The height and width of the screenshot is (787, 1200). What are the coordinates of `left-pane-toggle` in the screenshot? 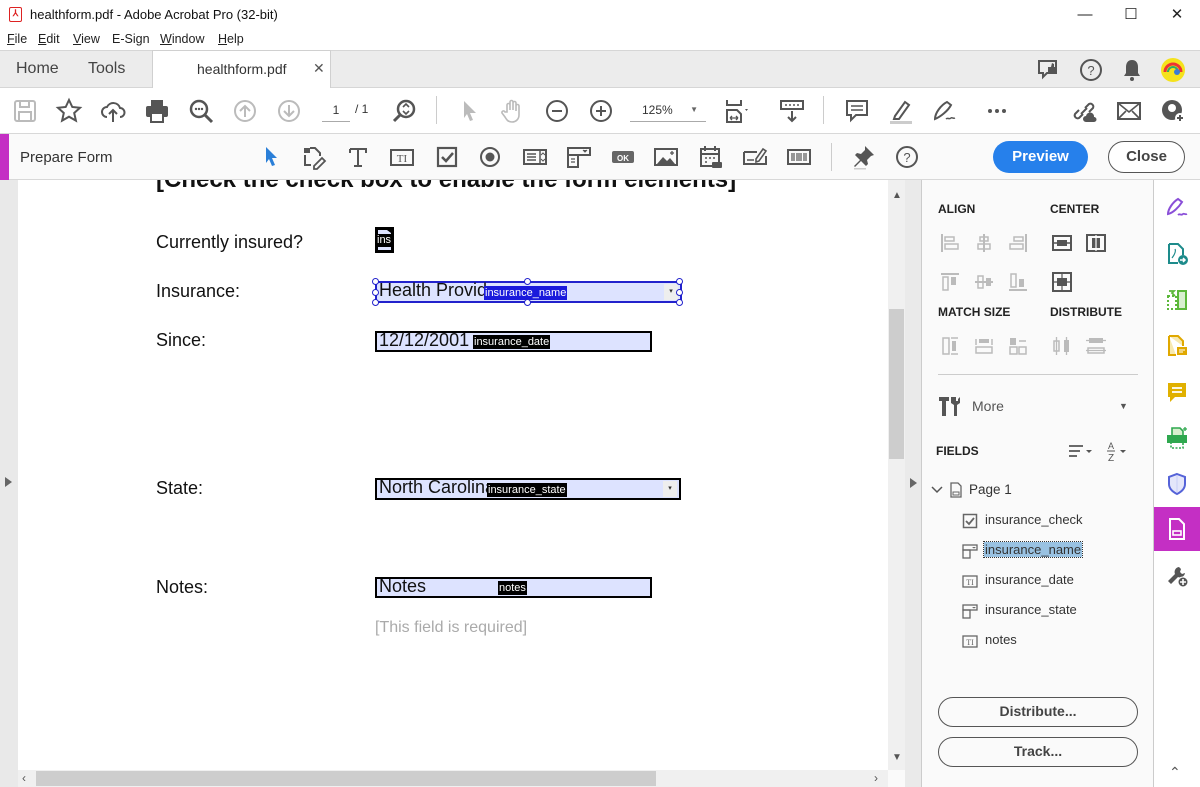 It's located at (9, 483).